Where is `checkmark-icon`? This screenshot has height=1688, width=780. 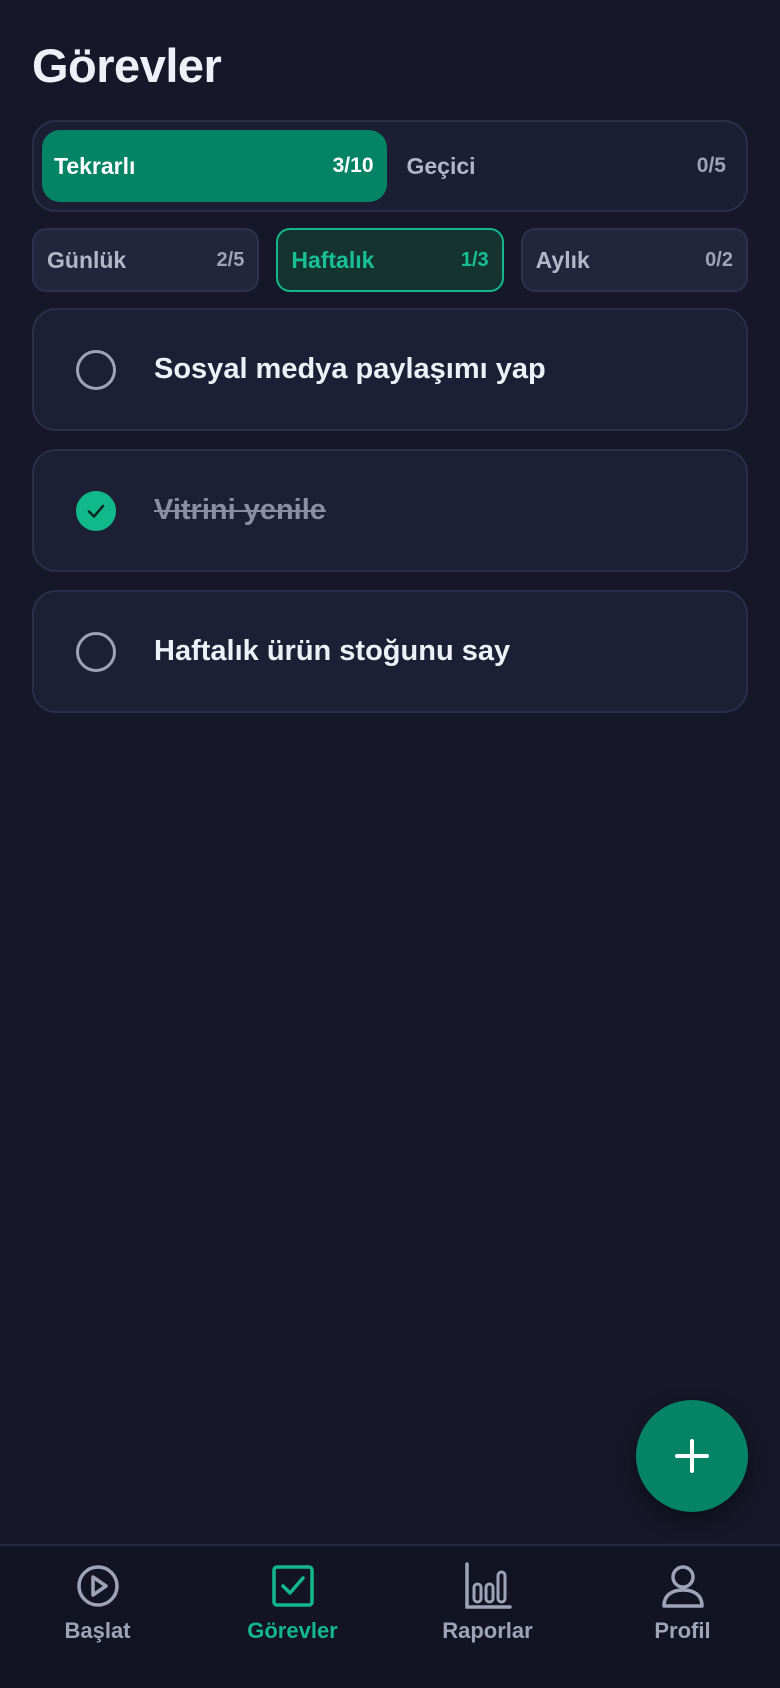 checkmark-icon is located at coordinates (96, 511).